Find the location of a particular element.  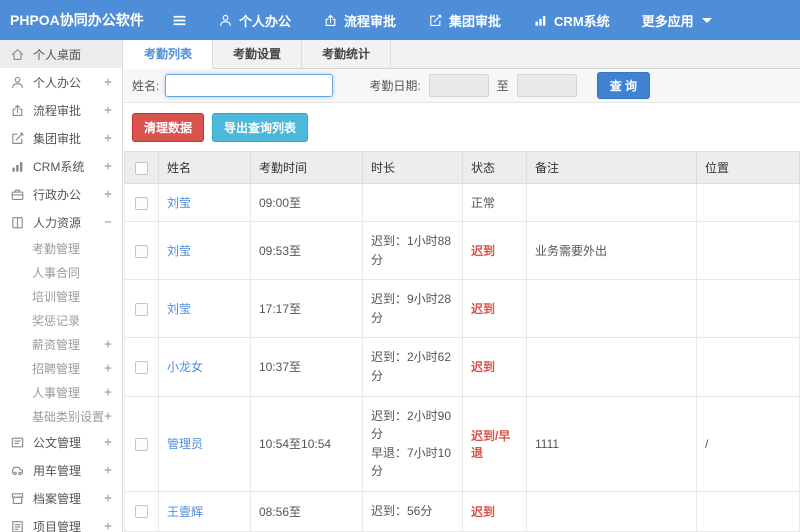

tab-1: 考勤设置 is located at coordinates (258, 54).